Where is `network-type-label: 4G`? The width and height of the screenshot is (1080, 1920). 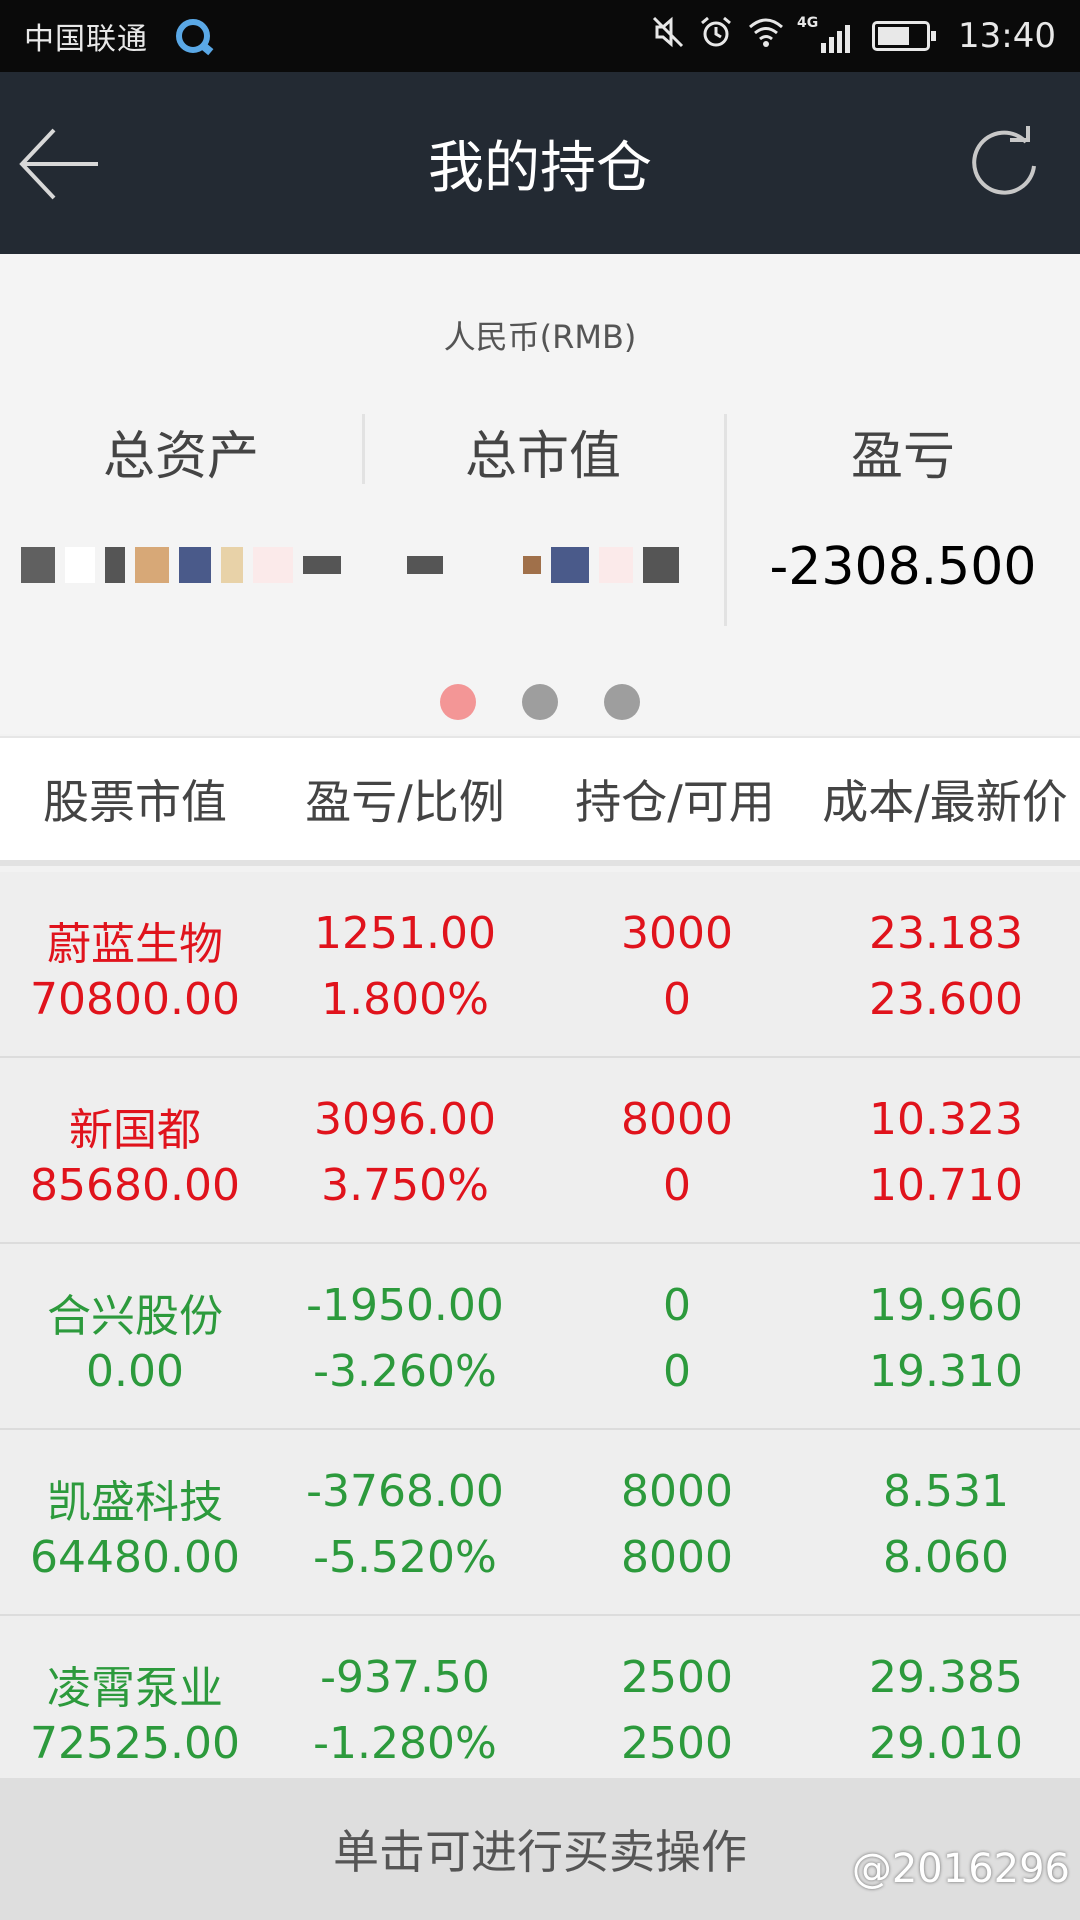 network-type-label: 4G is located at coordinates (808, 23).